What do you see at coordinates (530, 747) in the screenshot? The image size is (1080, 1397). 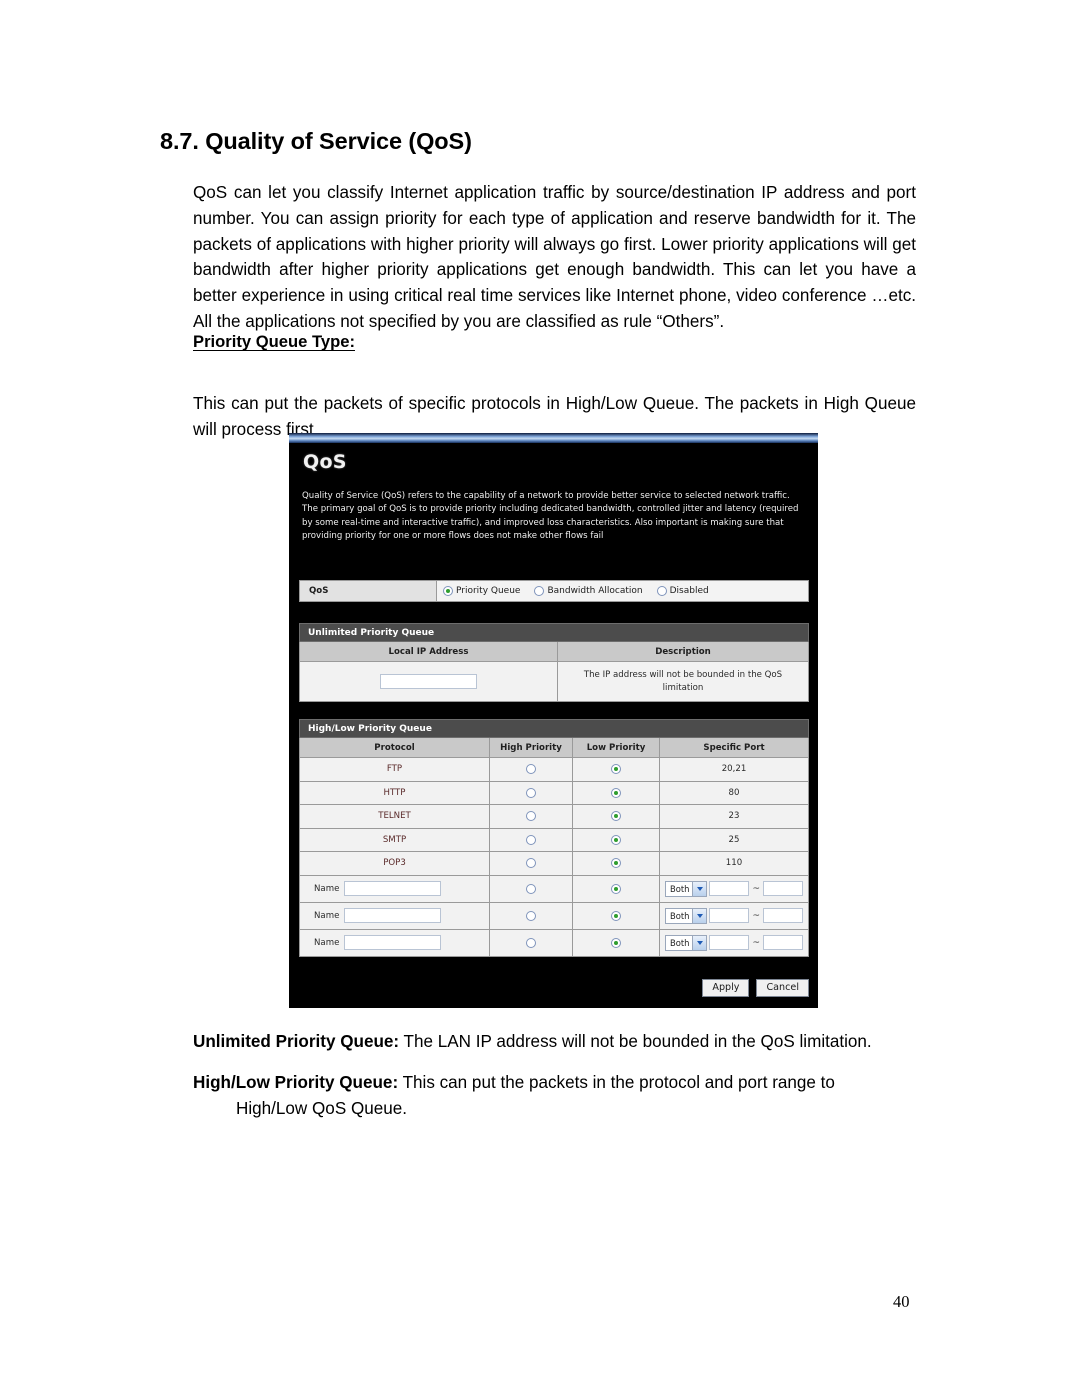 I see `column-header-high-priority: High Priority` at bounding box center [530, 747].